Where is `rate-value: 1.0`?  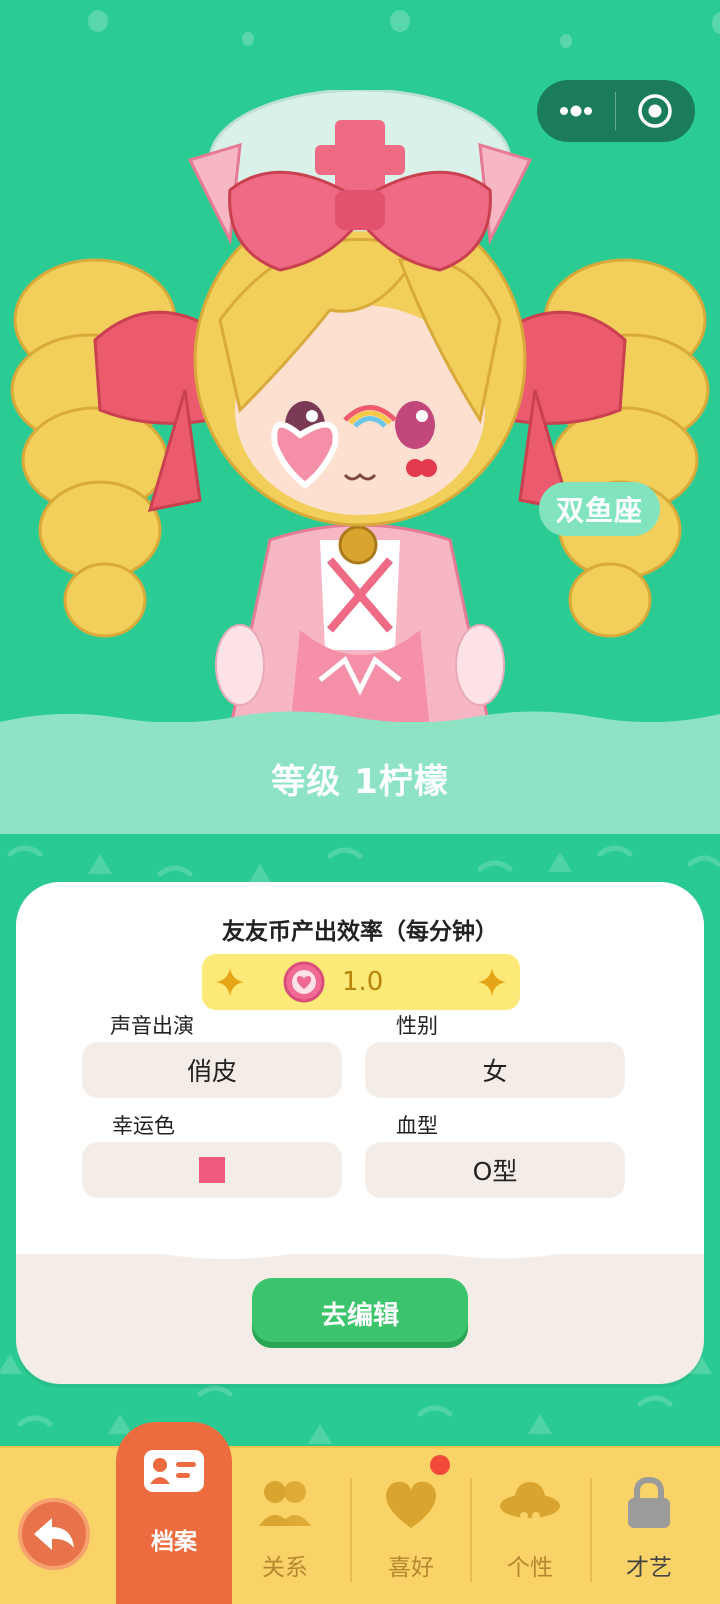
rate-value: 1.0 is located at coordinates (363, 982).